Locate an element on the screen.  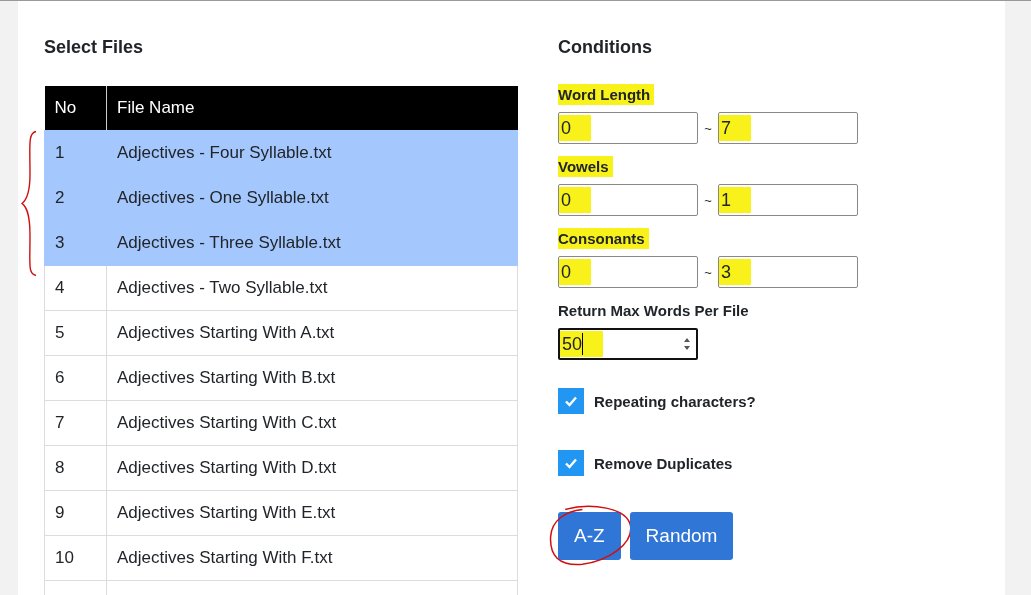
table-cell: 3 is located at coordinates (60, 242).